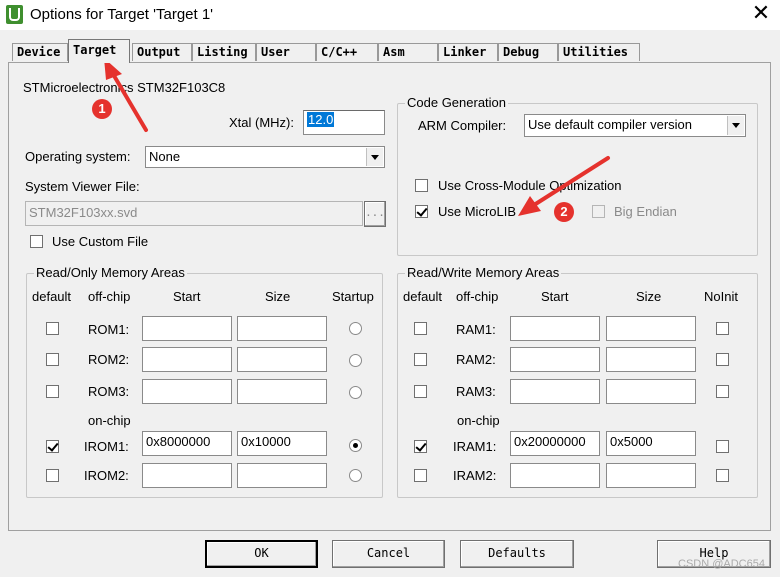 This screenshot has height=577, width=780. What do you see at coordinates (102, 109) in the screenshot?
I see `annotation-badge-1: 1` at bounding box center [102, 109].